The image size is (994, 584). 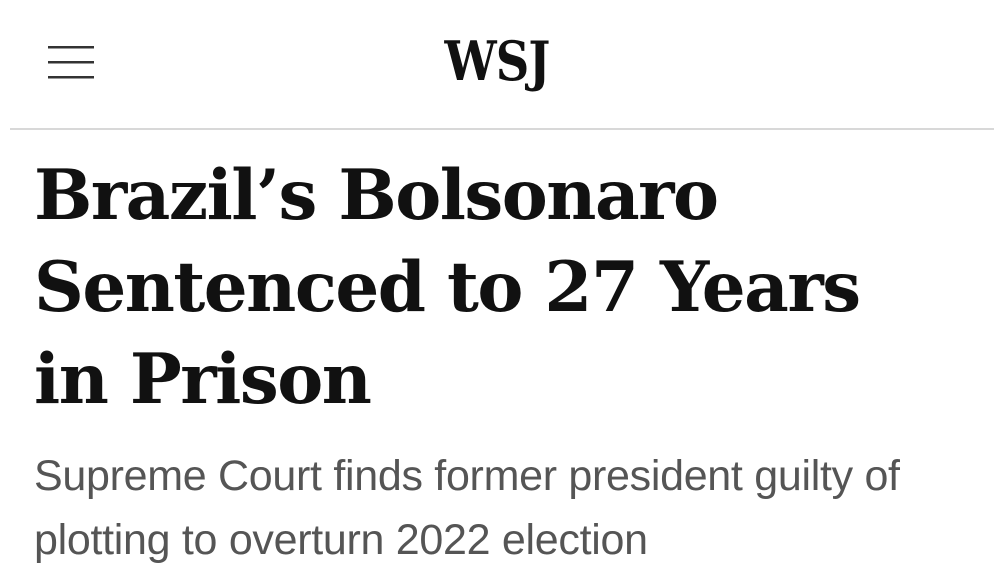 I want to click on header-divider, so click(x=502, y=129).